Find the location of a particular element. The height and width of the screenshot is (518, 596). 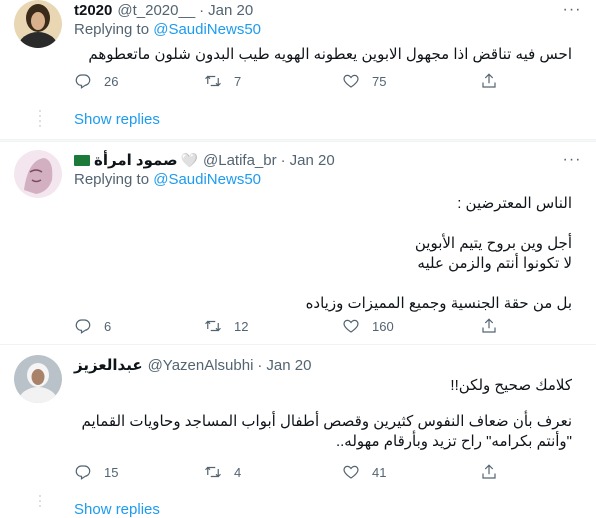

flag-icon is located at coordinates (82, 160).